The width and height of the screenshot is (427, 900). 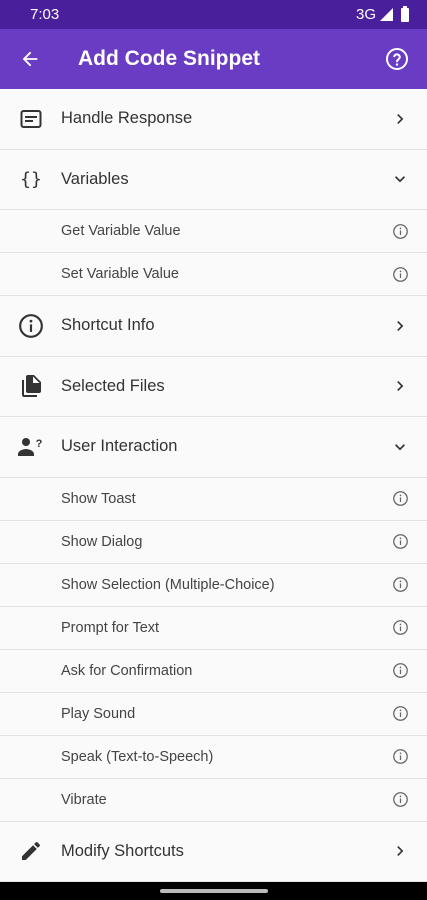 What do you see at coordinates (213, 274) in the screenshot?
I see `snippet-set-variable-value: Set Variable Value` at bounding box center [213, 274].